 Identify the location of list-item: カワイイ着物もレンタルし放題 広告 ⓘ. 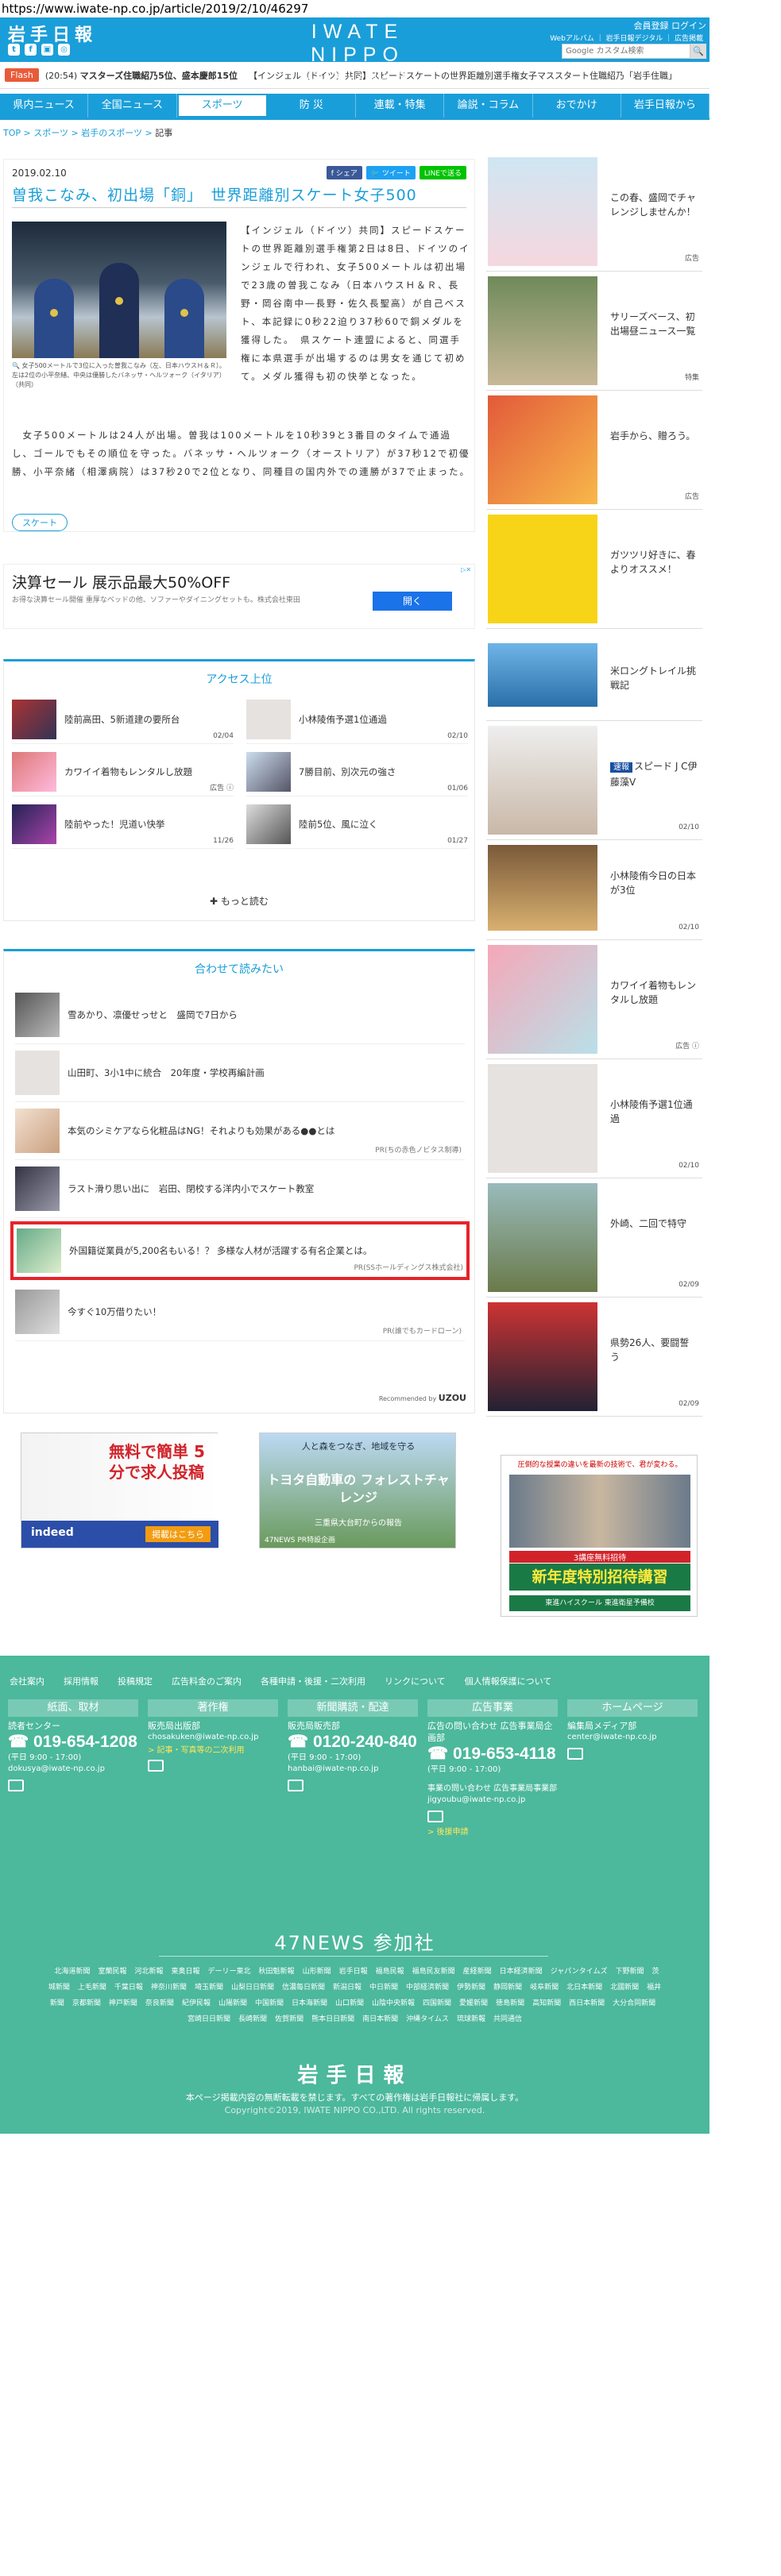
(123, 774).